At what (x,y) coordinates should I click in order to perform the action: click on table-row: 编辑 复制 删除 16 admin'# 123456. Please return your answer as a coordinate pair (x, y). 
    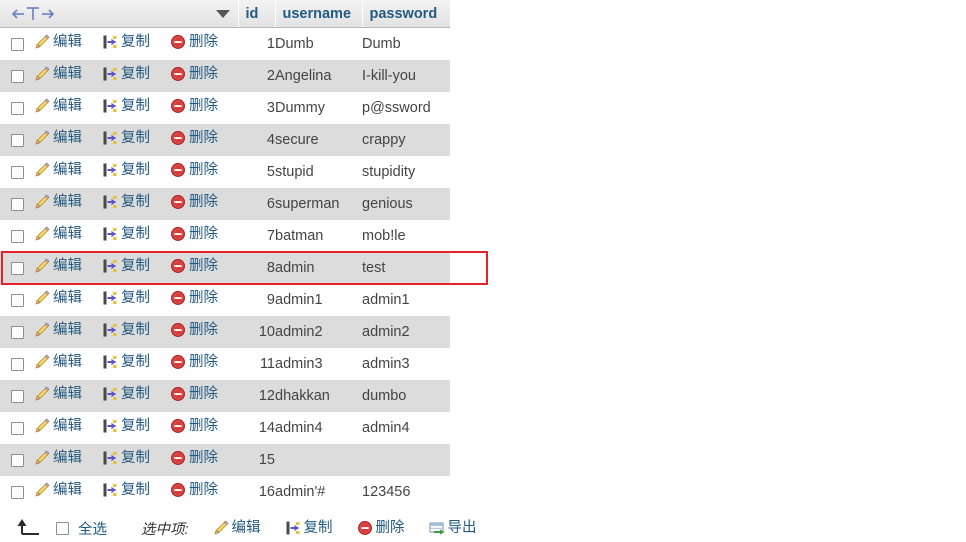
    Looking at the image, I should click on (225, 492).